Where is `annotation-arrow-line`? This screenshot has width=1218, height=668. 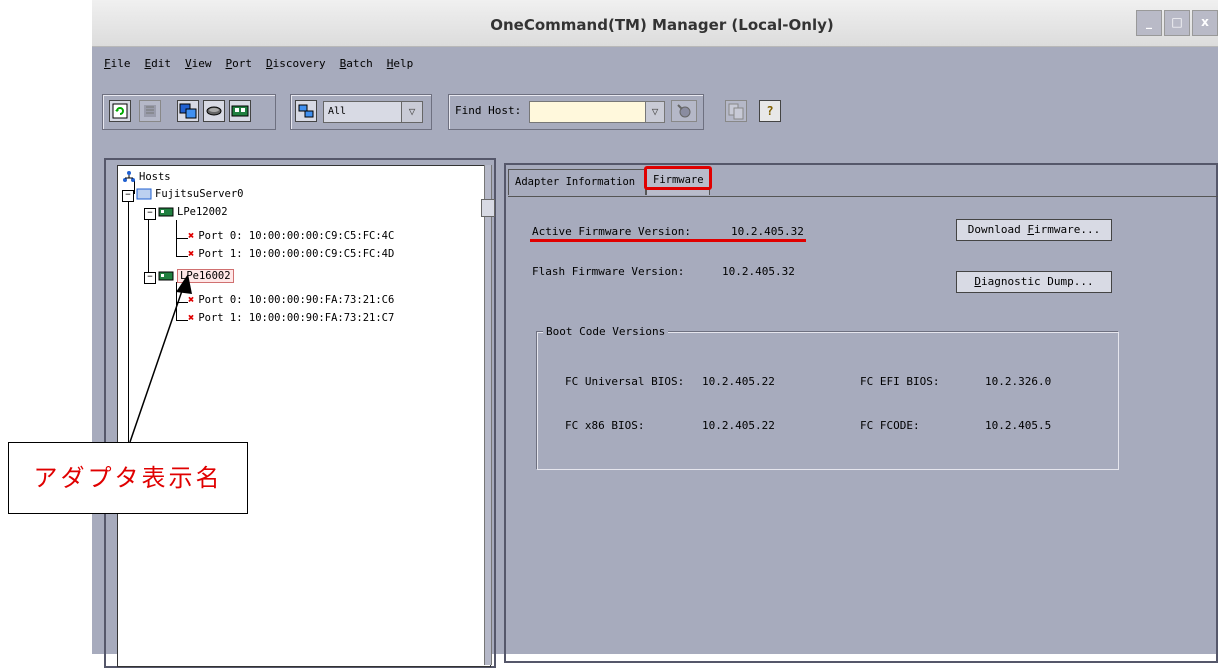 annotation-arrow-line is located at coordinates (157, 362).